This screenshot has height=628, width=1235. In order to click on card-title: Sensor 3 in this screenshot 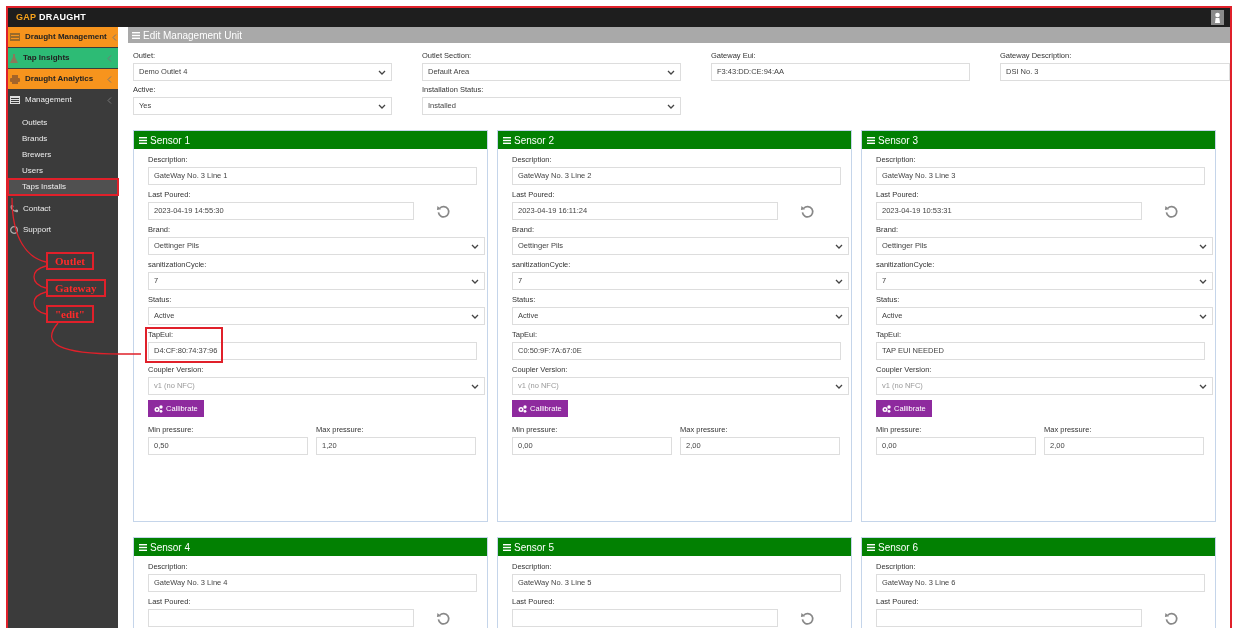, I will do `click(898, 140)`.